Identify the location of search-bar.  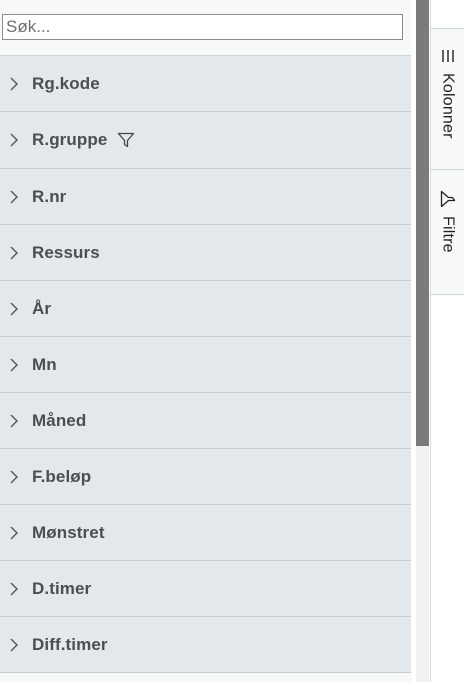
(205, 28).